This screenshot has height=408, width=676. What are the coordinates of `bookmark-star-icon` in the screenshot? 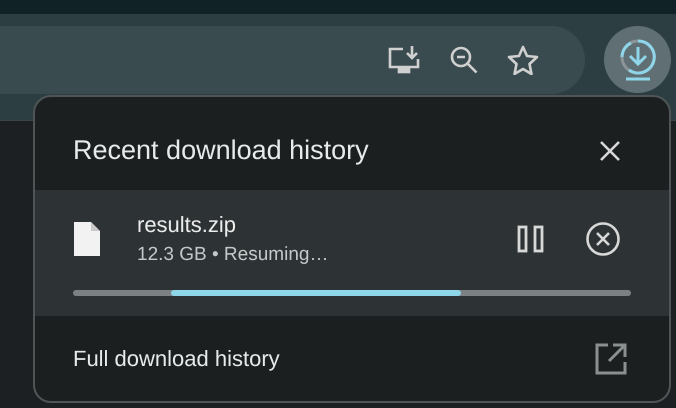 It's located at (523, 60).